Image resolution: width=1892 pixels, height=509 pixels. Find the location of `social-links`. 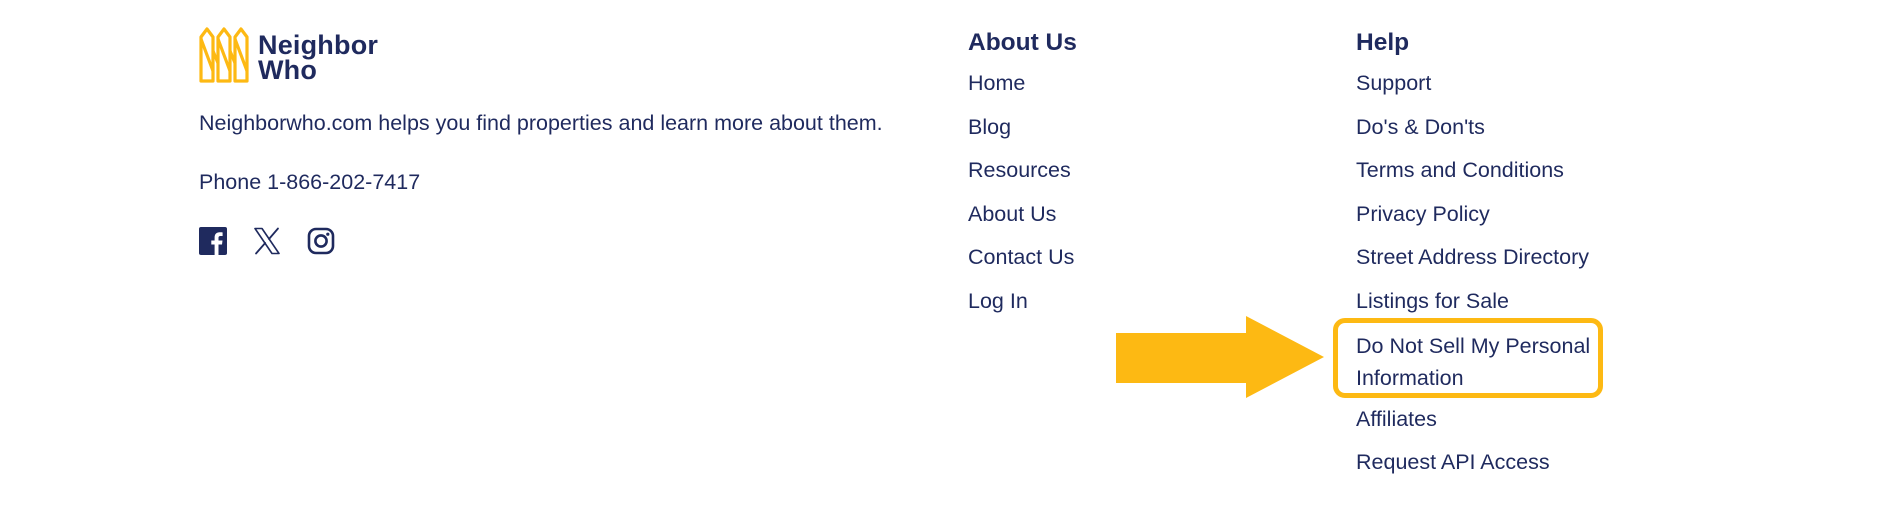

social-links is located at coordinates (267, 241).